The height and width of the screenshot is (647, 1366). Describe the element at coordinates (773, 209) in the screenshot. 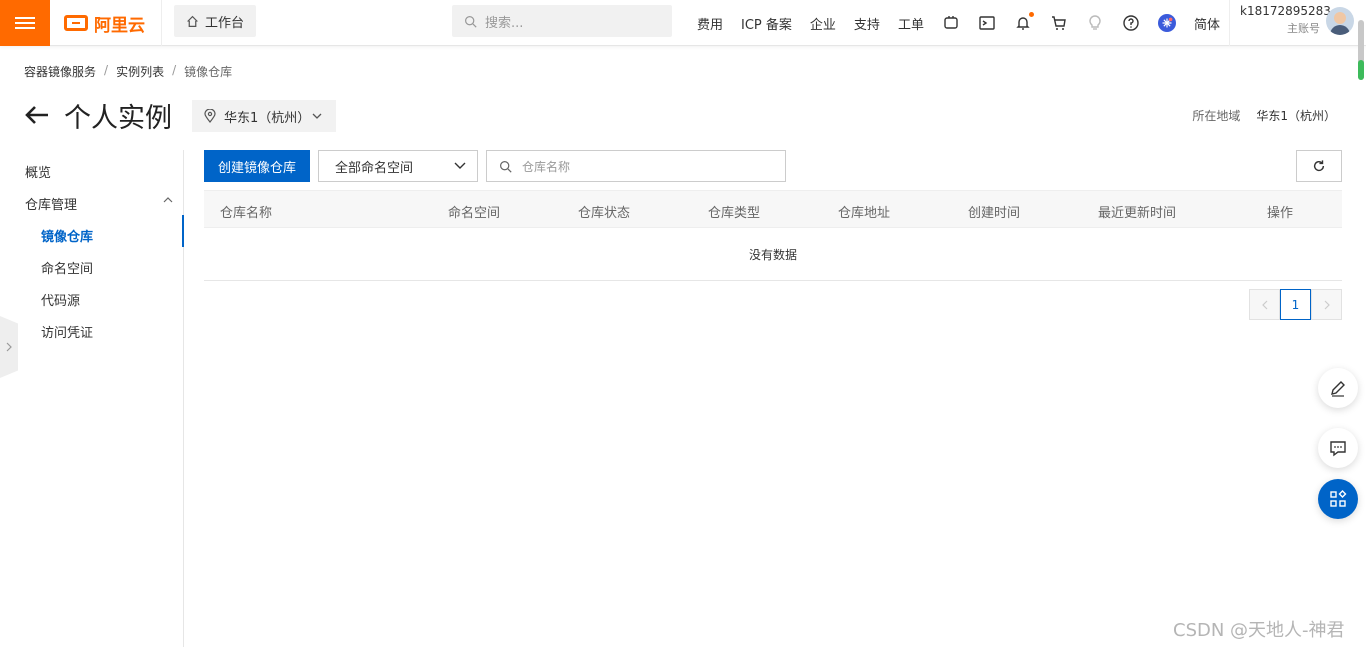

I see `table-header: 仓库名称 命名空间 仓库状态 仓库类型 仓库地址 创建时间 最近更新时间 操作` at that location.